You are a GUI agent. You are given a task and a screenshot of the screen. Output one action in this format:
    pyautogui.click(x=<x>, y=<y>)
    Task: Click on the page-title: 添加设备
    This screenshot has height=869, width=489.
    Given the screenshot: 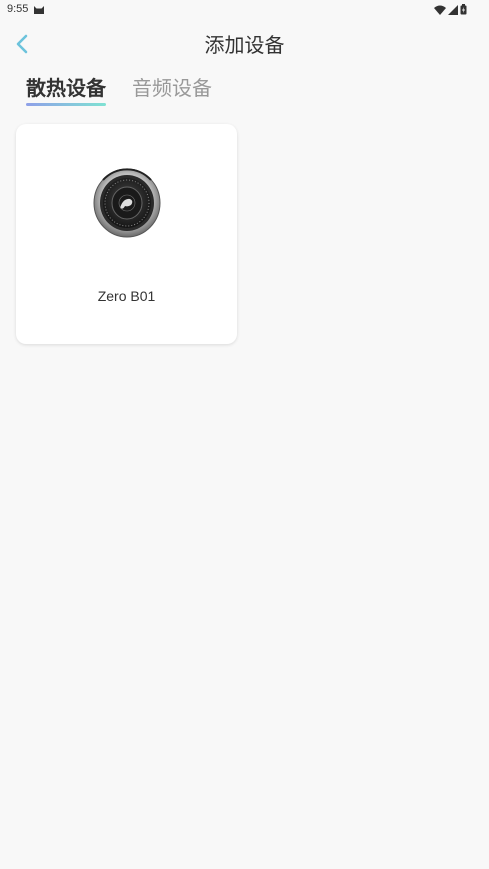 What is the action you would take?
    pyautogui.click(x=244, y=45)
    